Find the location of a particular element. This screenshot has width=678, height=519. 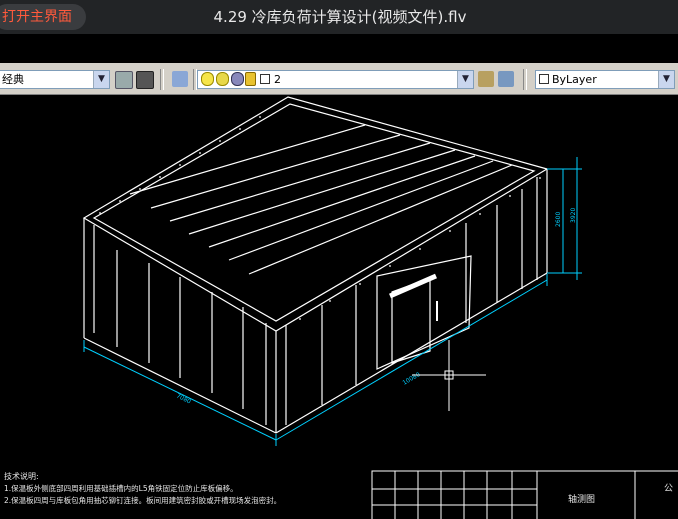

layer-viewport-icon is located at coordinates (237, 79).